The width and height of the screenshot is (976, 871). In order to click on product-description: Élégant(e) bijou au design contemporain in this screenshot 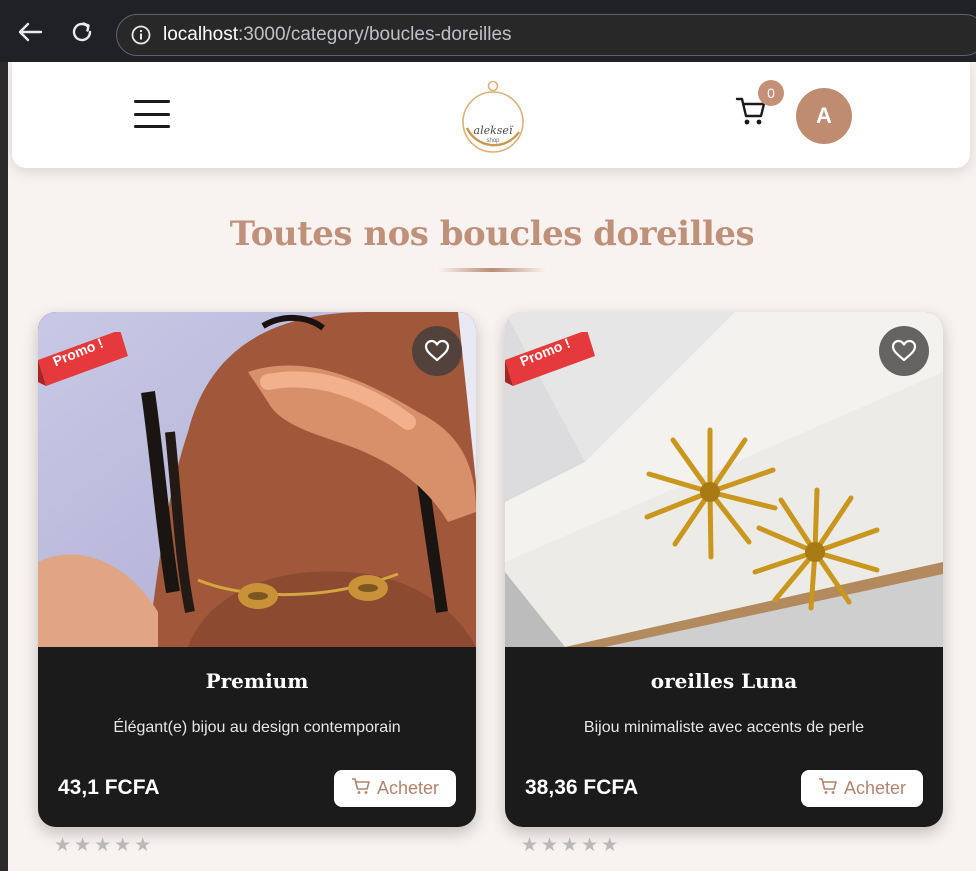, I will do `click(257, 727)`.